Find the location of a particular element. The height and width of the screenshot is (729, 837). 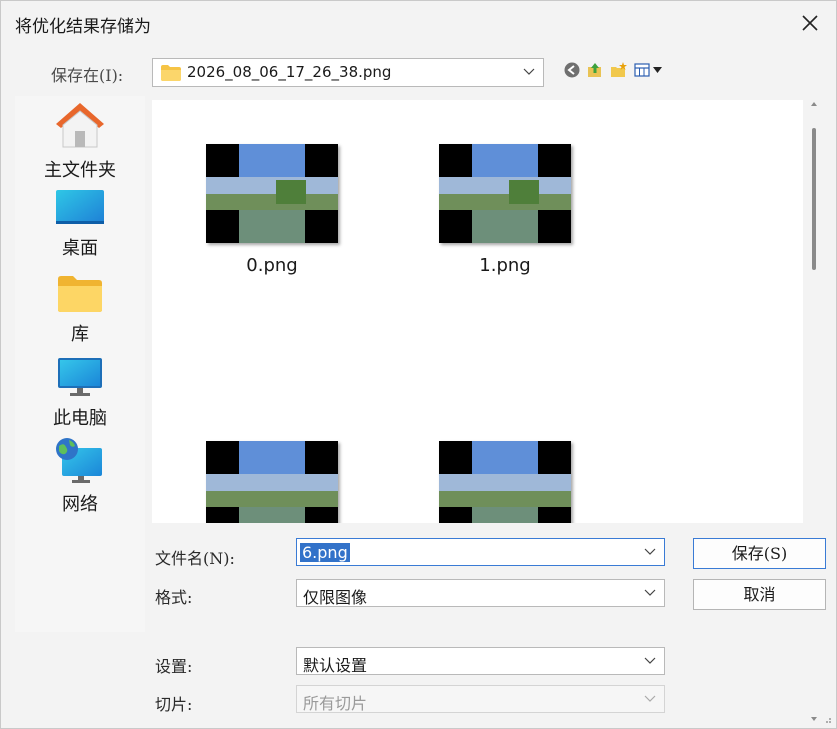

lookin-combo: 2026_08_06_17_26_38.png is located at coordinates (348, 72).